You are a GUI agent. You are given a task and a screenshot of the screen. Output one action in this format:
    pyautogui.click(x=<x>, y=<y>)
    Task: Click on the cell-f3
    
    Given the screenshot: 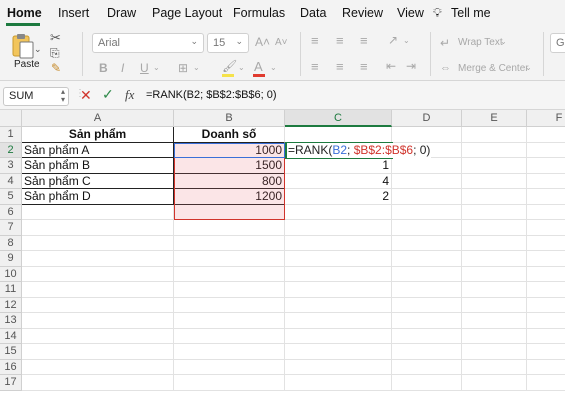 What is the action you would take?
    pyautogui.click(x=546, y=166)
    